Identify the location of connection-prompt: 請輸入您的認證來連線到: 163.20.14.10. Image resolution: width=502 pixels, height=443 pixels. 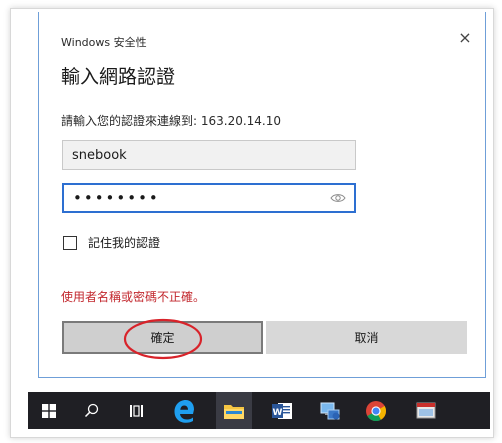
(171, 121).